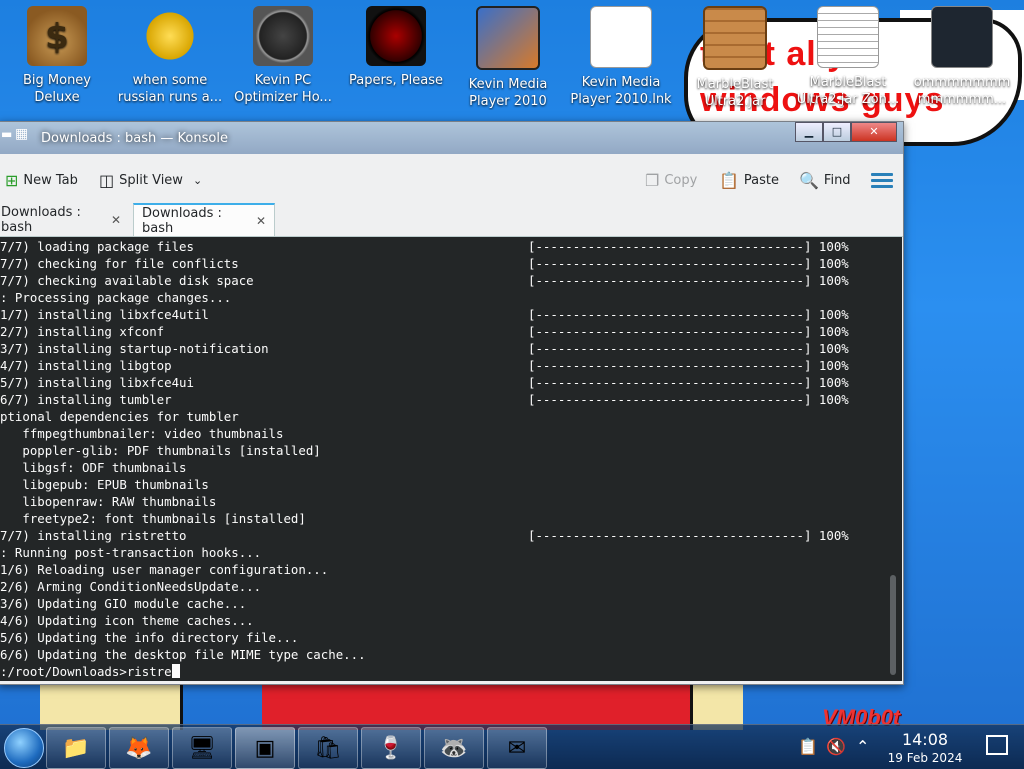 Image resolution: width=1024 pixels, height=769 pixels. Describe the element at coordinates (962, 82) in the screenshot. I see `desktop-icon-label: ommmmmmm` at that location.